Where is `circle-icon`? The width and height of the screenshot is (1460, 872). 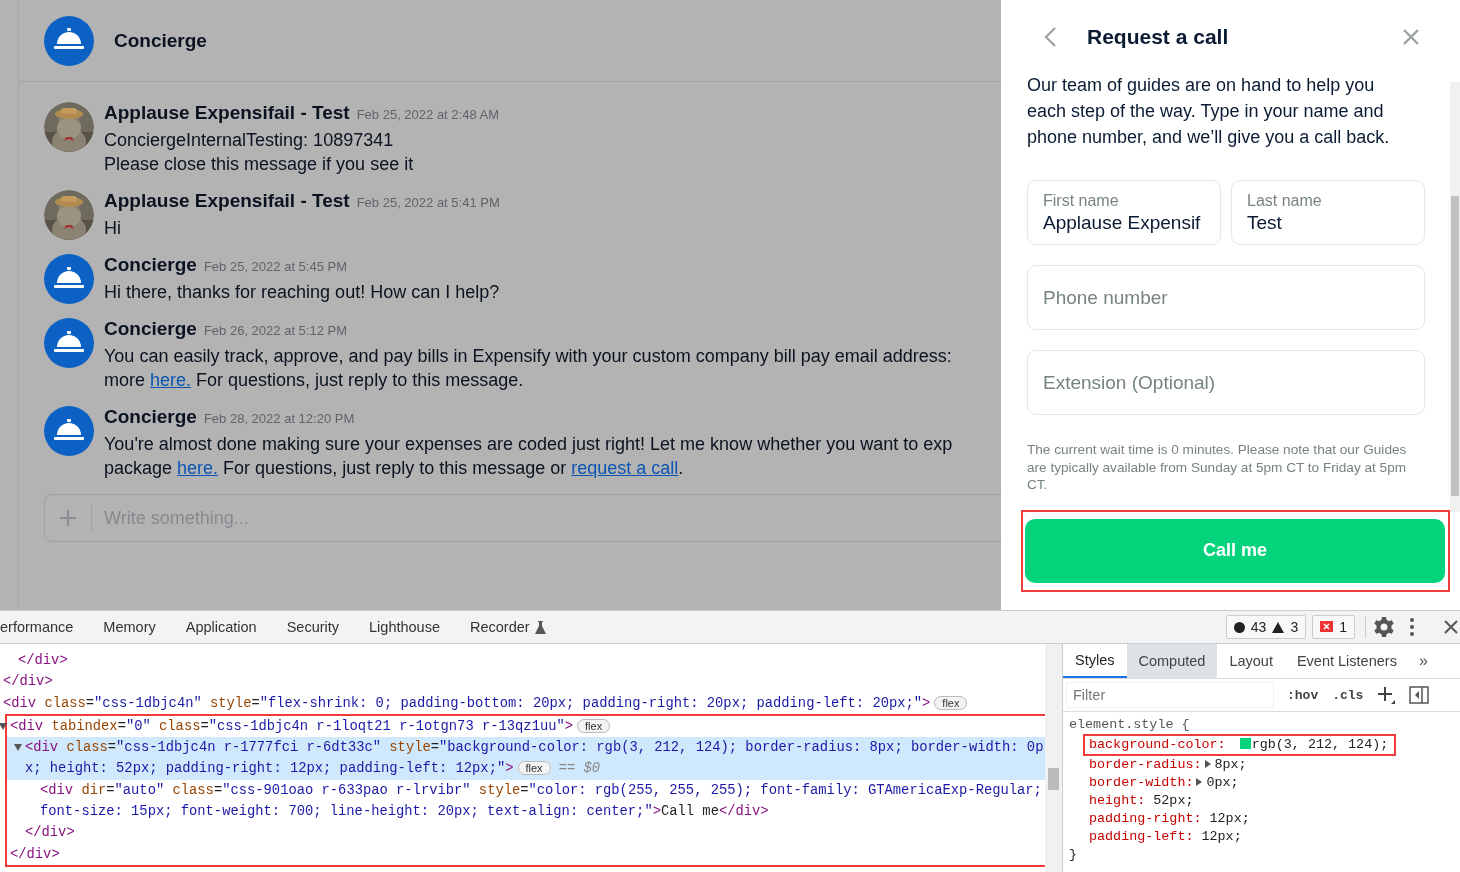 circle-icon is located at coordinates (1239, 627).